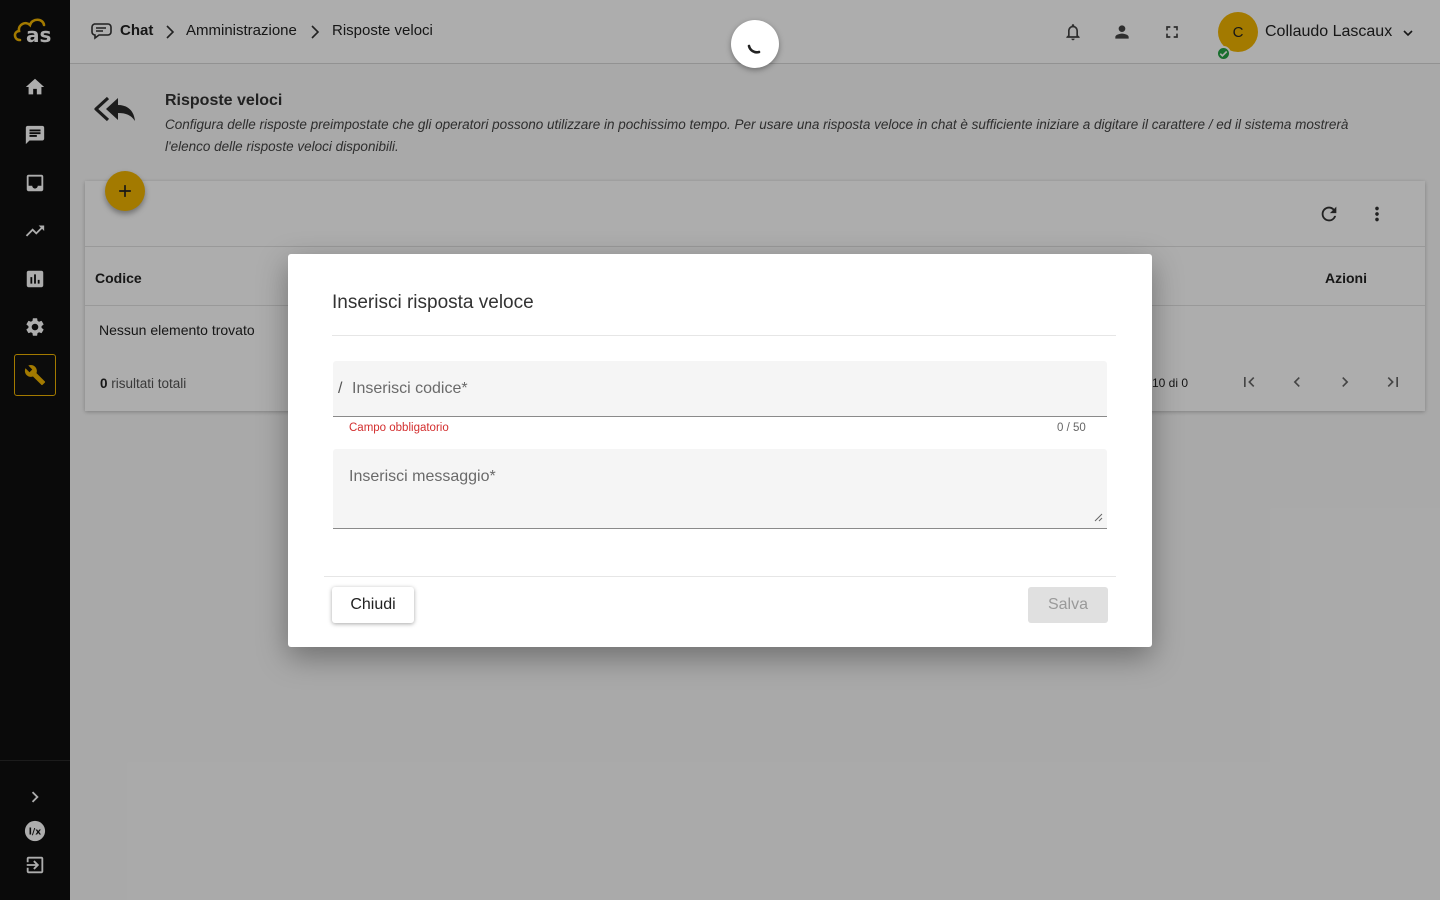  Describe the element at coordinates (1068, 605) in the screenshot. I see `save-button: Salva` at that location.